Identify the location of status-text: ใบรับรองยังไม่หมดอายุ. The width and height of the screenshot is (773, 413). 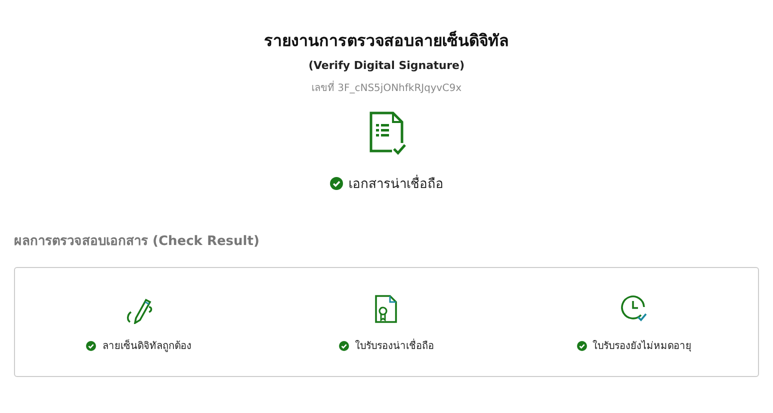
(642, 346).